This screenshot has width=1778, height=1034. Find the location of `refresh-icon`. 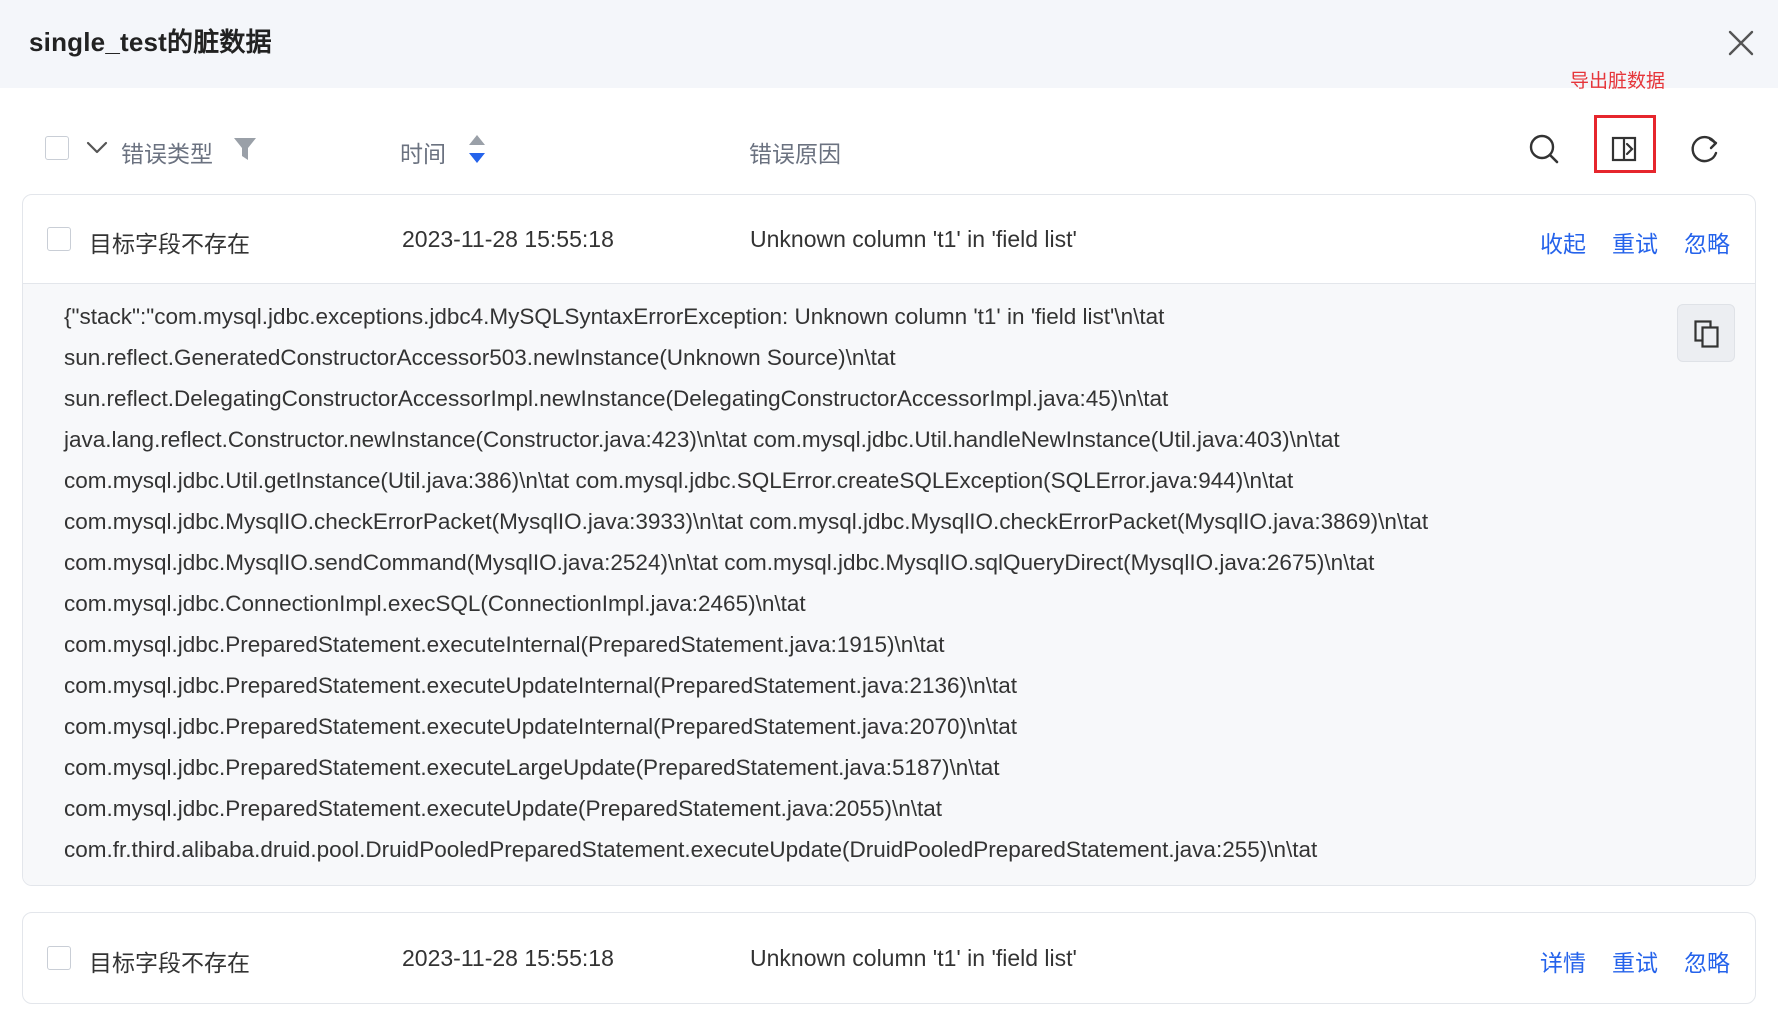

refresh-icon is located at coordinates (1705, 149).